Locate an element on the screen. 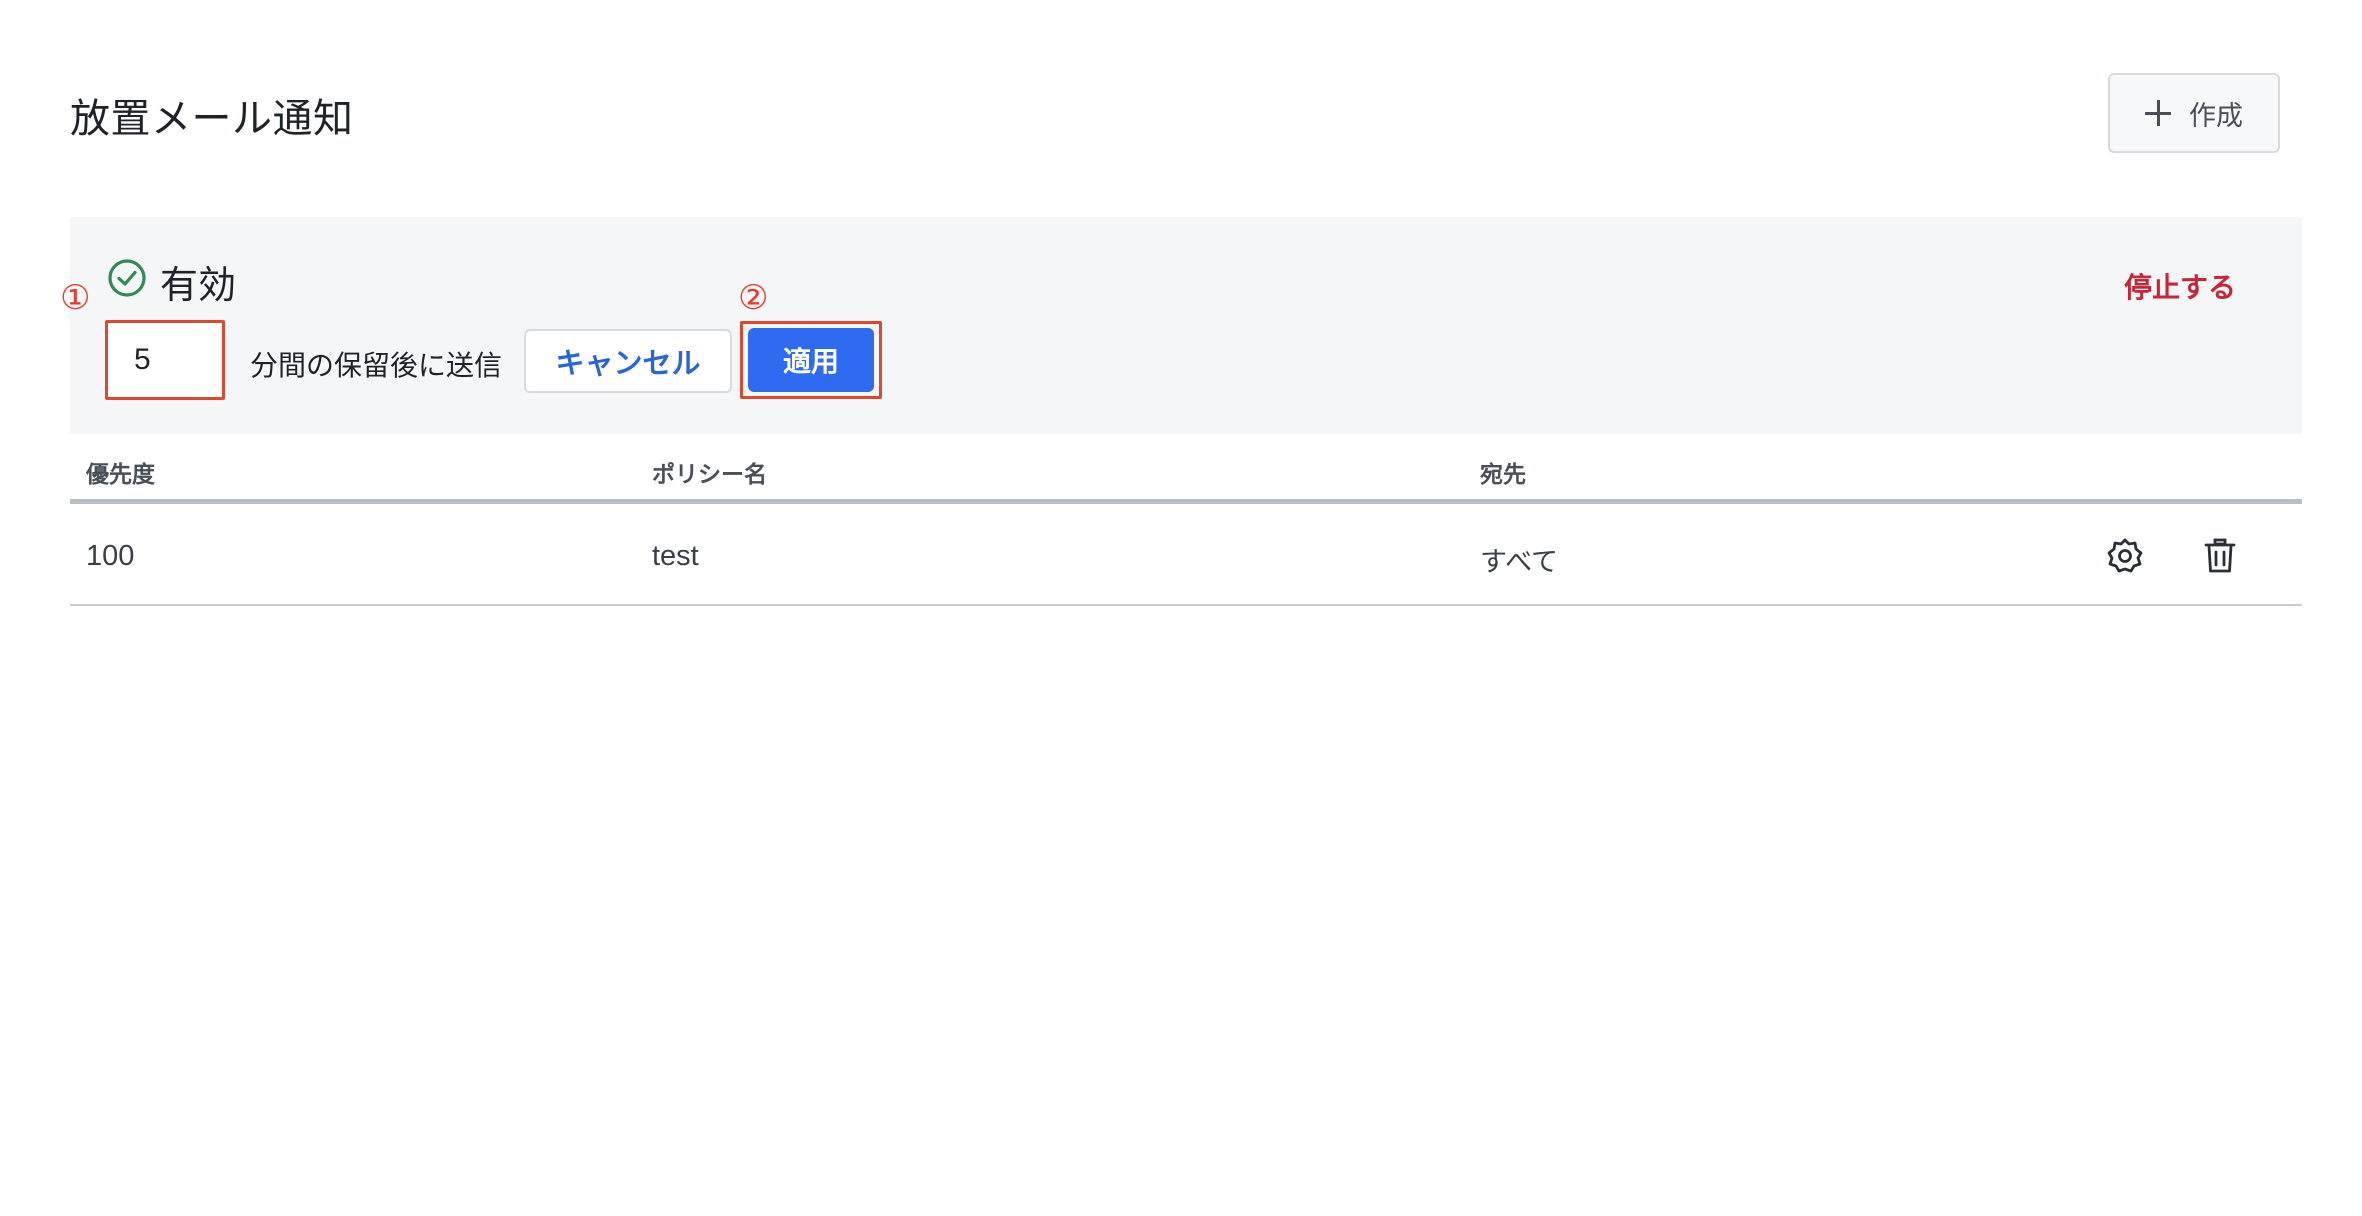 The height and width of the screenshot is (1216, 2362). page-title: 放置メール通知 is located at coordinates (212, 119).